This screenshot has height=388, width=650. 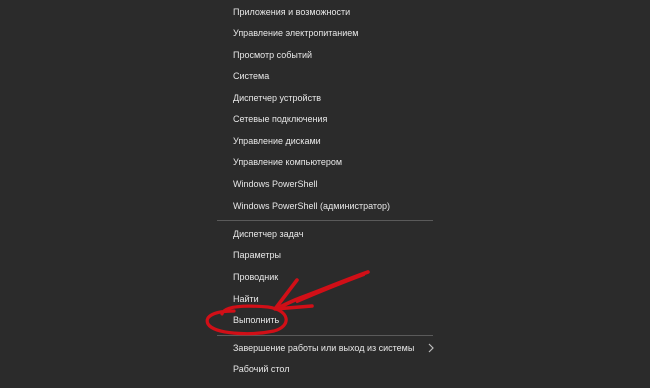 What do you see at coordinates (268, 234) in the screenshot?
I see `menu-item-label: Диспетчер задач` at bounding box center [268, 234].